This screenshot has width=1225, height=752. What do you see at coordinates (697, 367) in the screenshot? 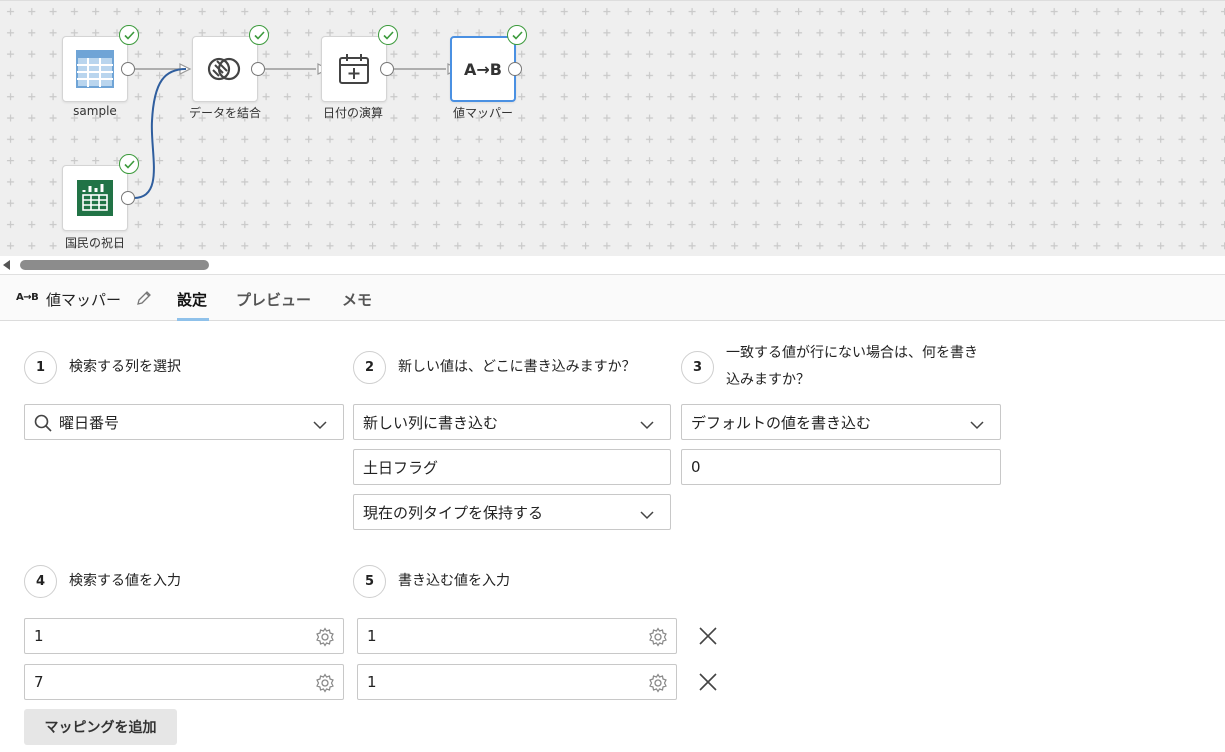
I see `step-3-badge: 3` at bounding box center [697, 367].